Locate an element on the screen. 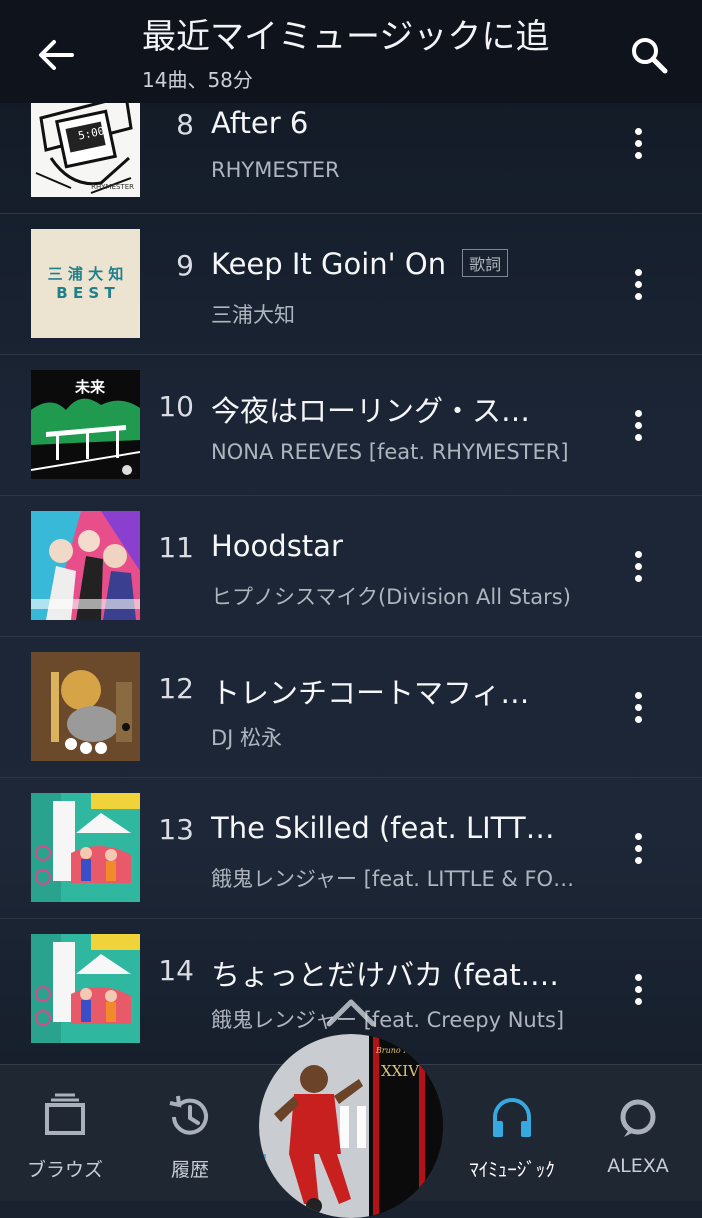  track-number: 14 is located at coordinates (176, 970).